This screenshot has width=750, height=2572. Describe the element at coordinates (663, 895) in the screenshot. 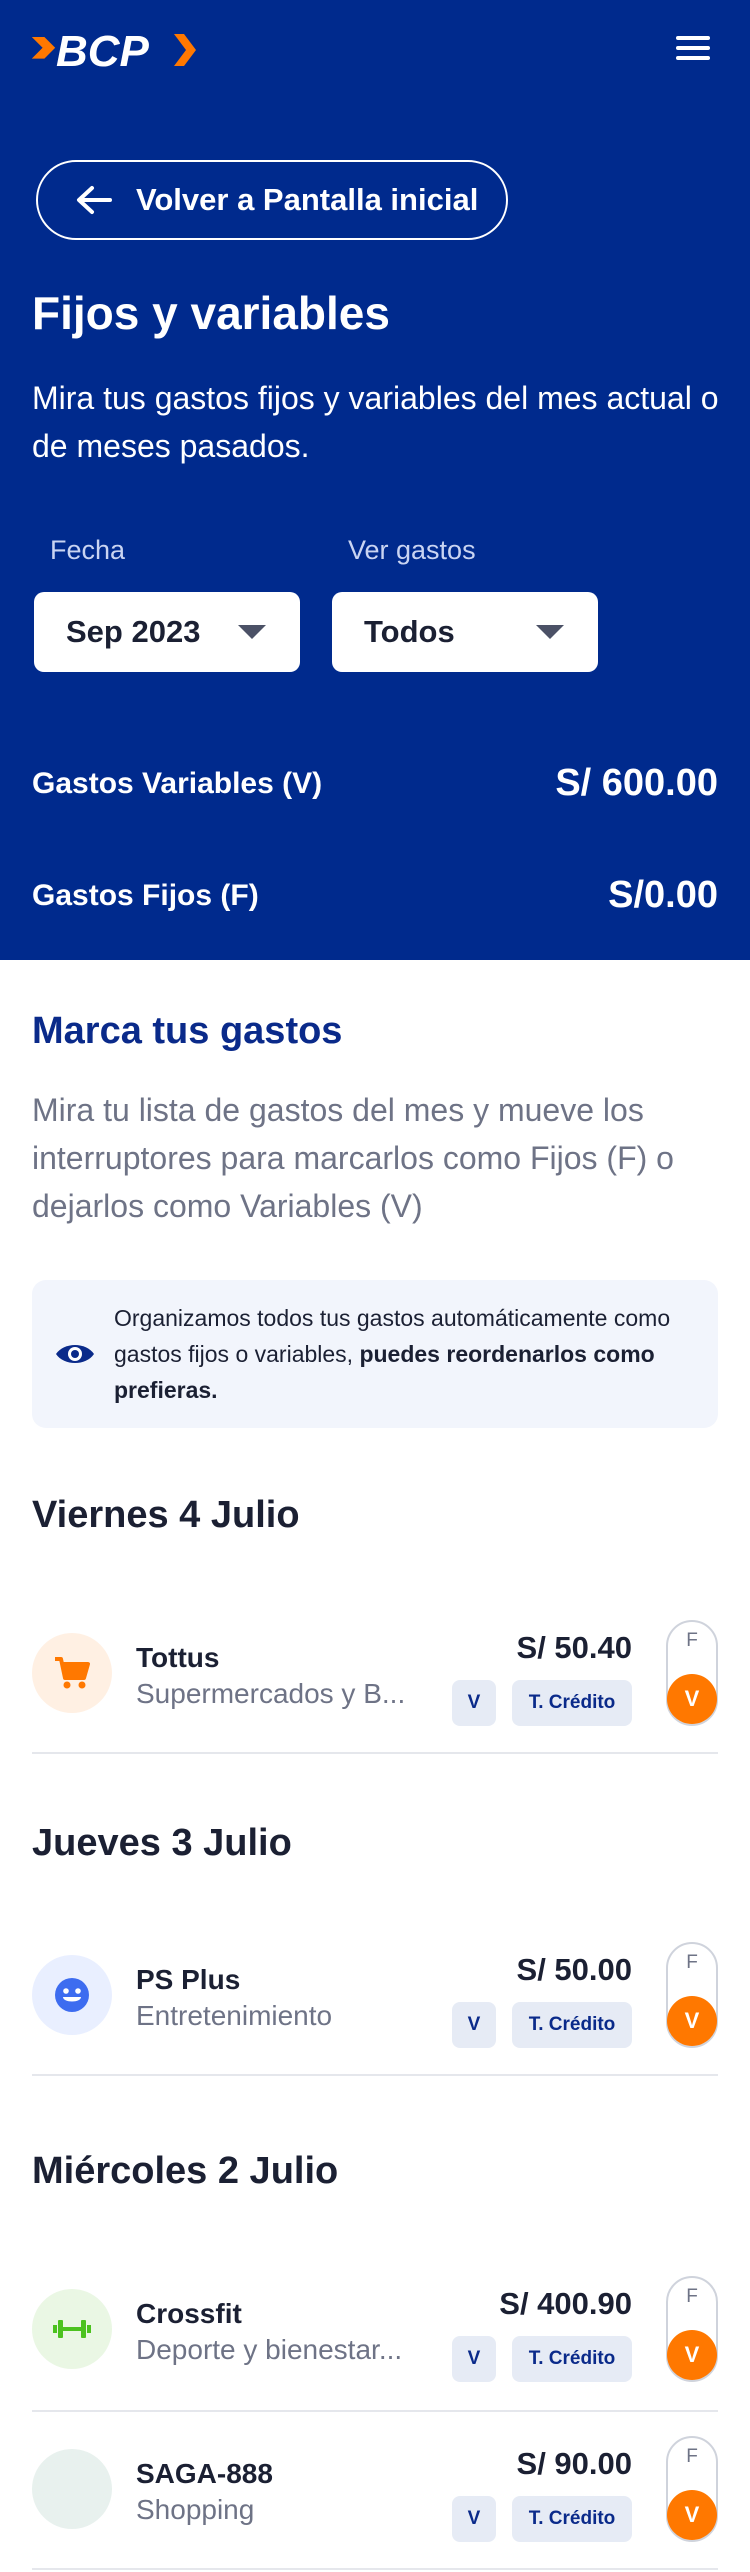

I see `fixed-expenses-value: S/0.00` at that location.